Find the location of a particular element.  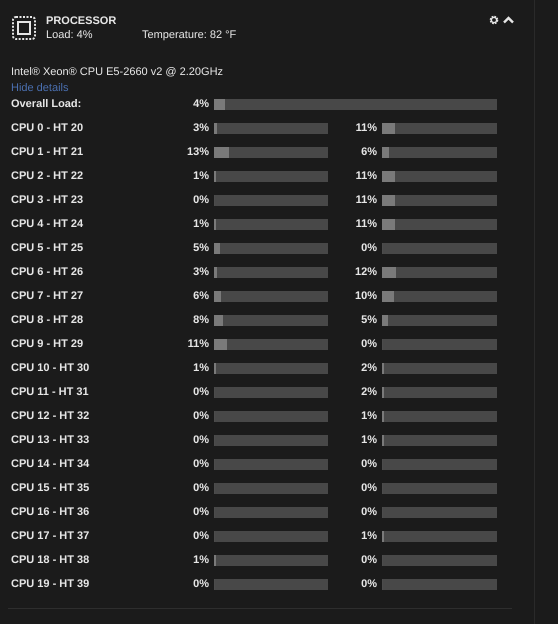

load-reading: 4% is located at coordinates (201, 104).